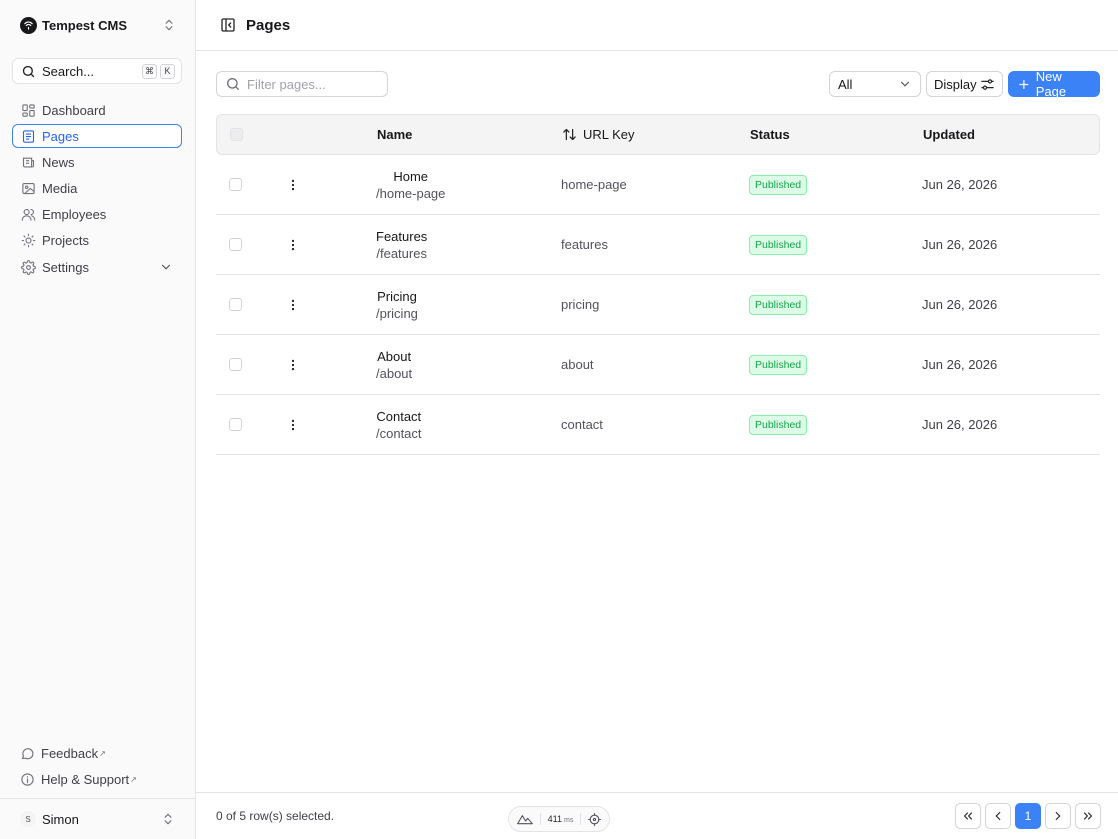  Describe the element at coordinates (268, 25) in the screenshot. I see `page-title: Pages` at that location.